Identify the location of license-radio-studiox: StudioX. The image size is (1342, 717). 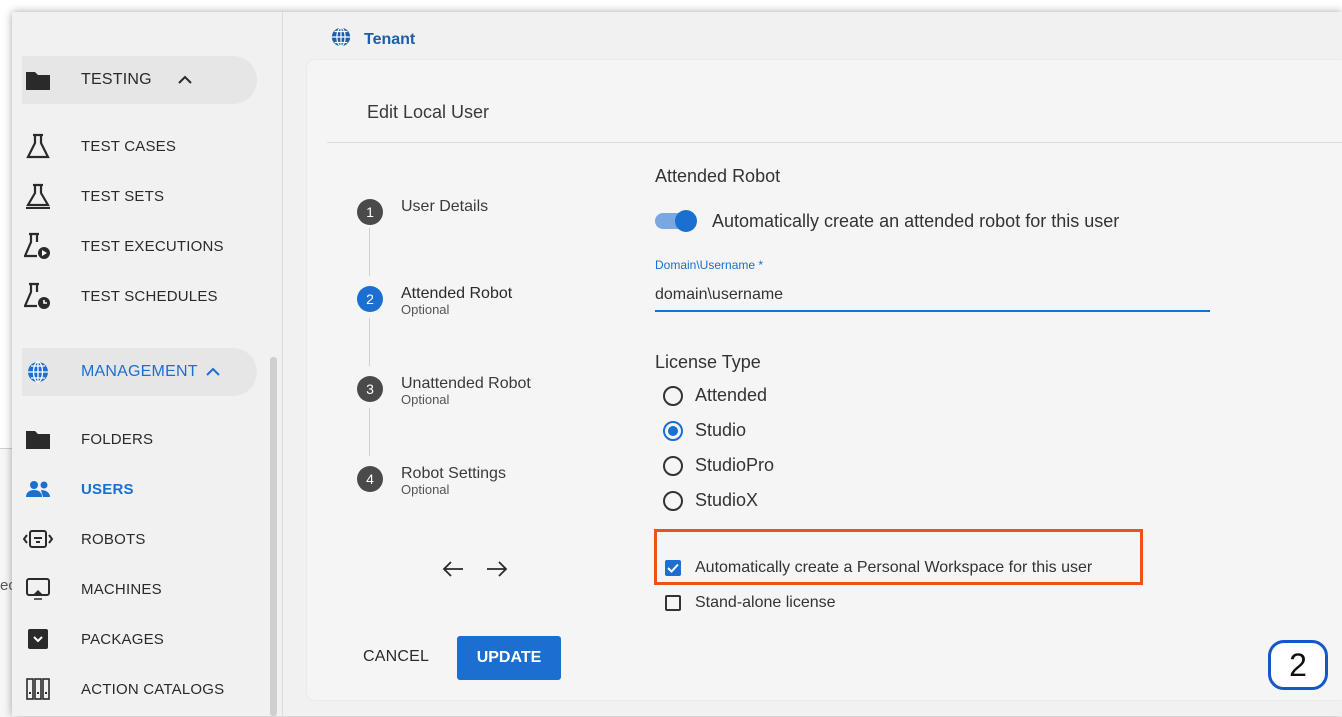
(710, 500).